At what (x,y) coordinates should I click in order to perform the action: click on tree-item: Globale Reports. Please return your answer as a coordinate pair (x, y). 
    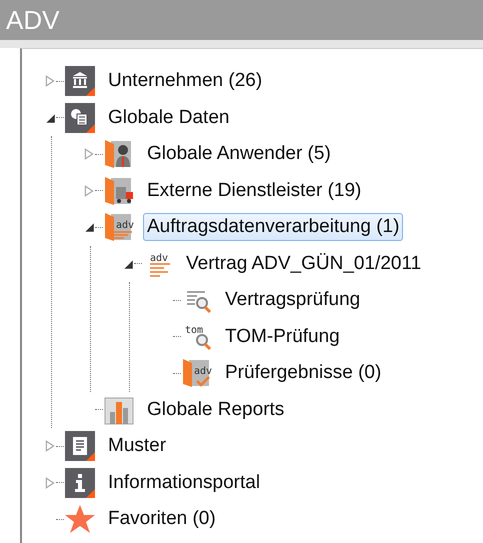
    Looking at the image, I should click on (215, 410).